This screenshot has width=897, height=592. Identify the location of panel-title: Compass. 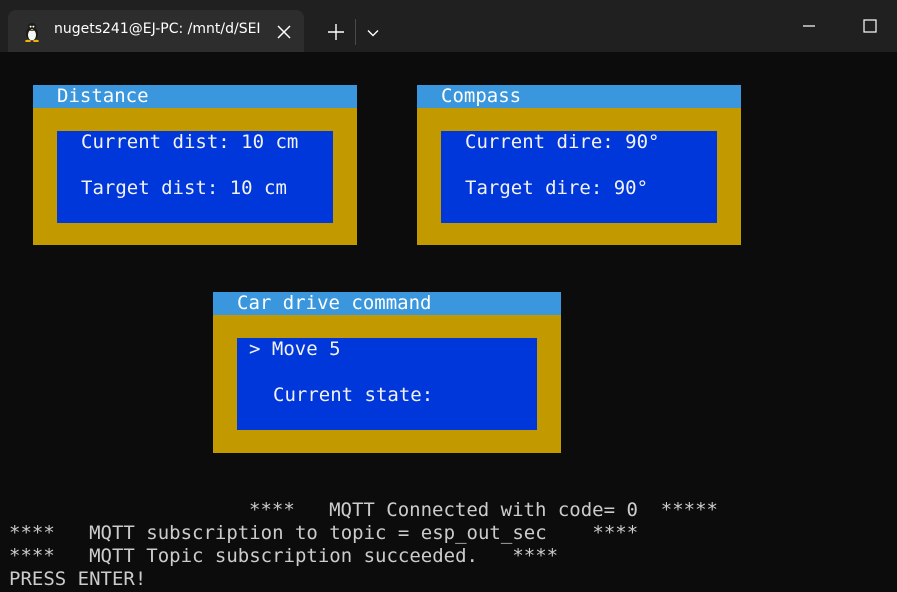
(579, 96).